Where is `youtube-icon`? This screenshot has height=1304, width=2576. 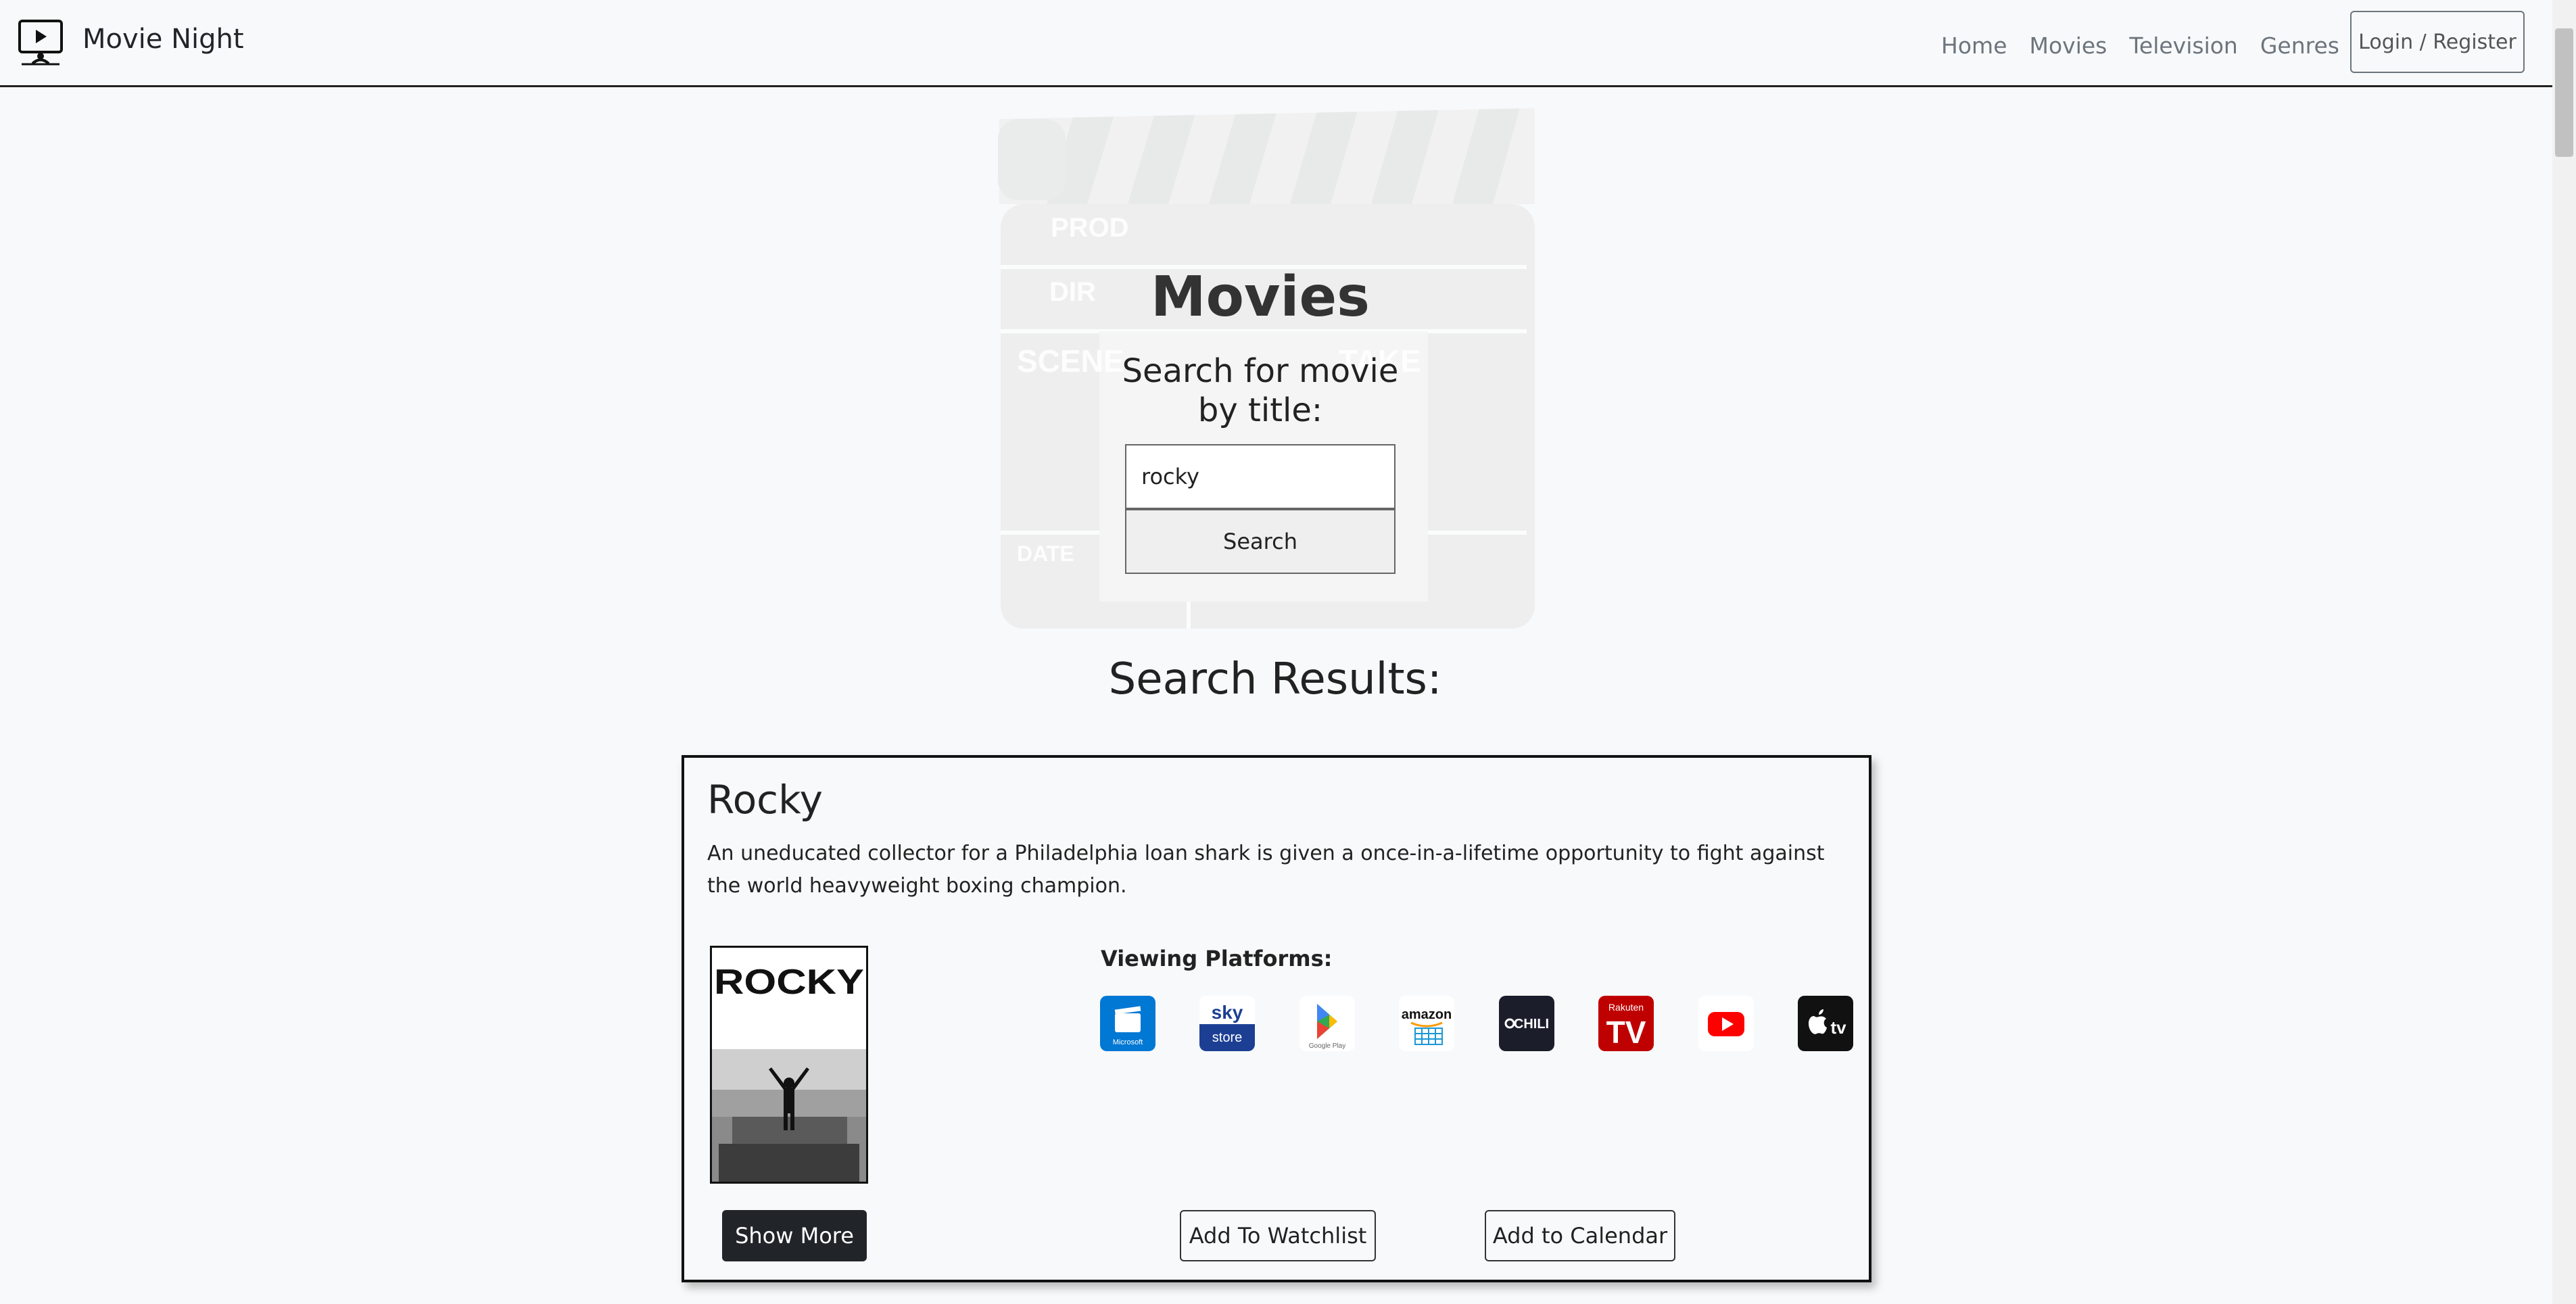
youtube-icon is located at coordinates (1726, 1023).